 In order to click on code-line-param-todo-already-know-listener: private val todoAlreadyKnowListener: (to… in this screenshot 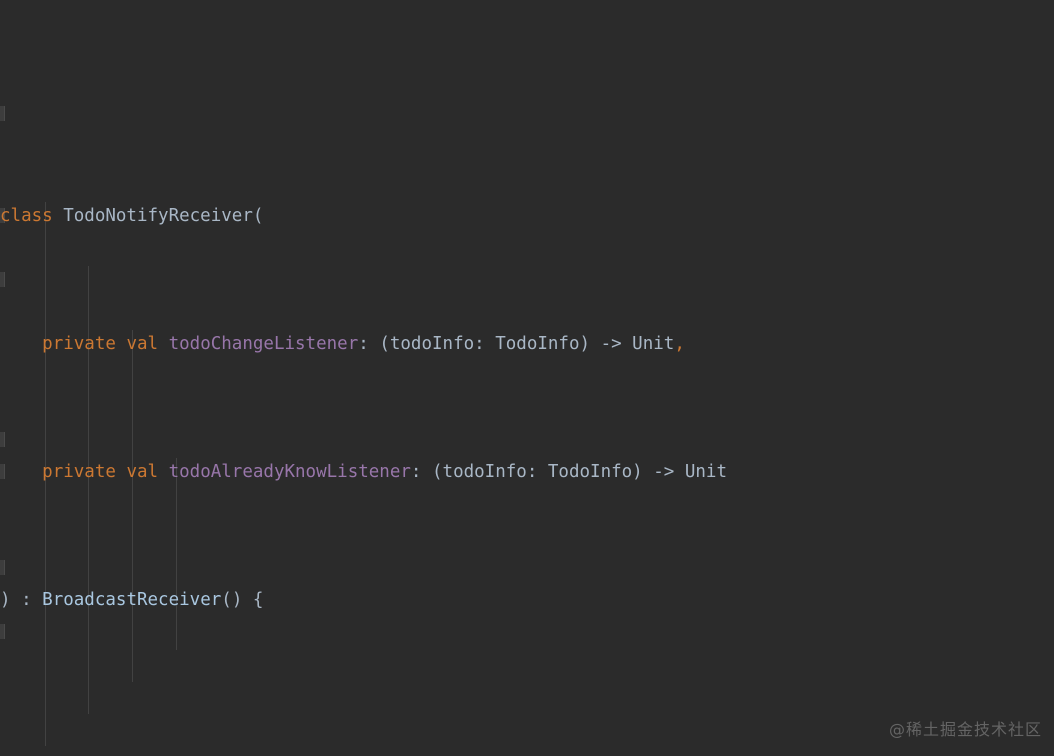, I will do `click(527, 472)`.